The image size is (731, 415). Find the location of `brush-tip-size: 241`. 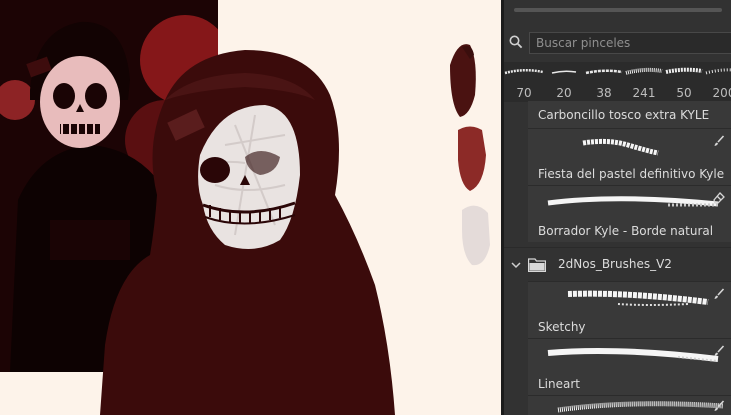

brush-tip-size: 241 is located at coordinates (644, 93).